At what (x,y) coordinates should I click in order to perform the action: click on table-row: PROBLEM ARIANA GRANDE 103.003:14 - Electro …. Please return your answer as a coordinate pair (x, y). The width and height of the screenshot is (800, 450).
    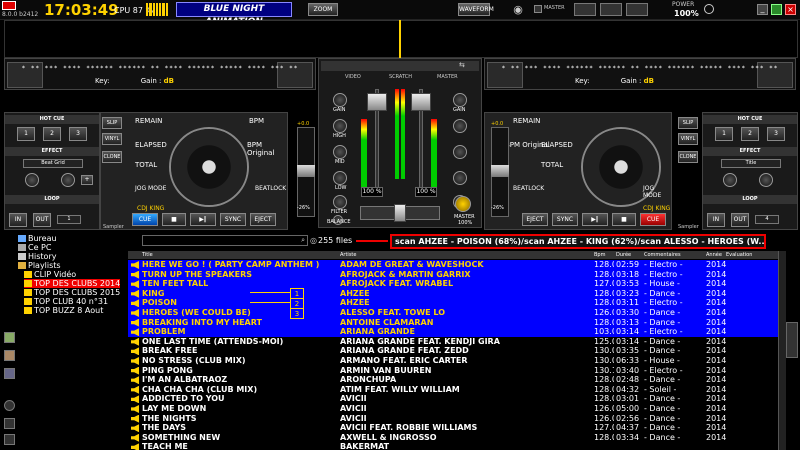
    Looking at the image, I should click on (454, 332).